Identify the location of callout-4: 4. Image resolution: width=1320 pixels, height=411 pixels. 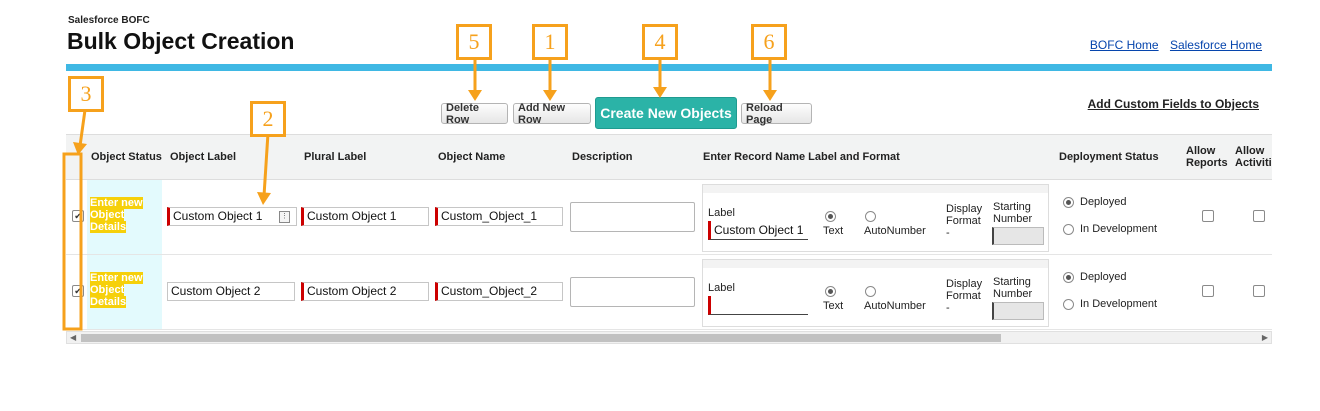
(660, 42).